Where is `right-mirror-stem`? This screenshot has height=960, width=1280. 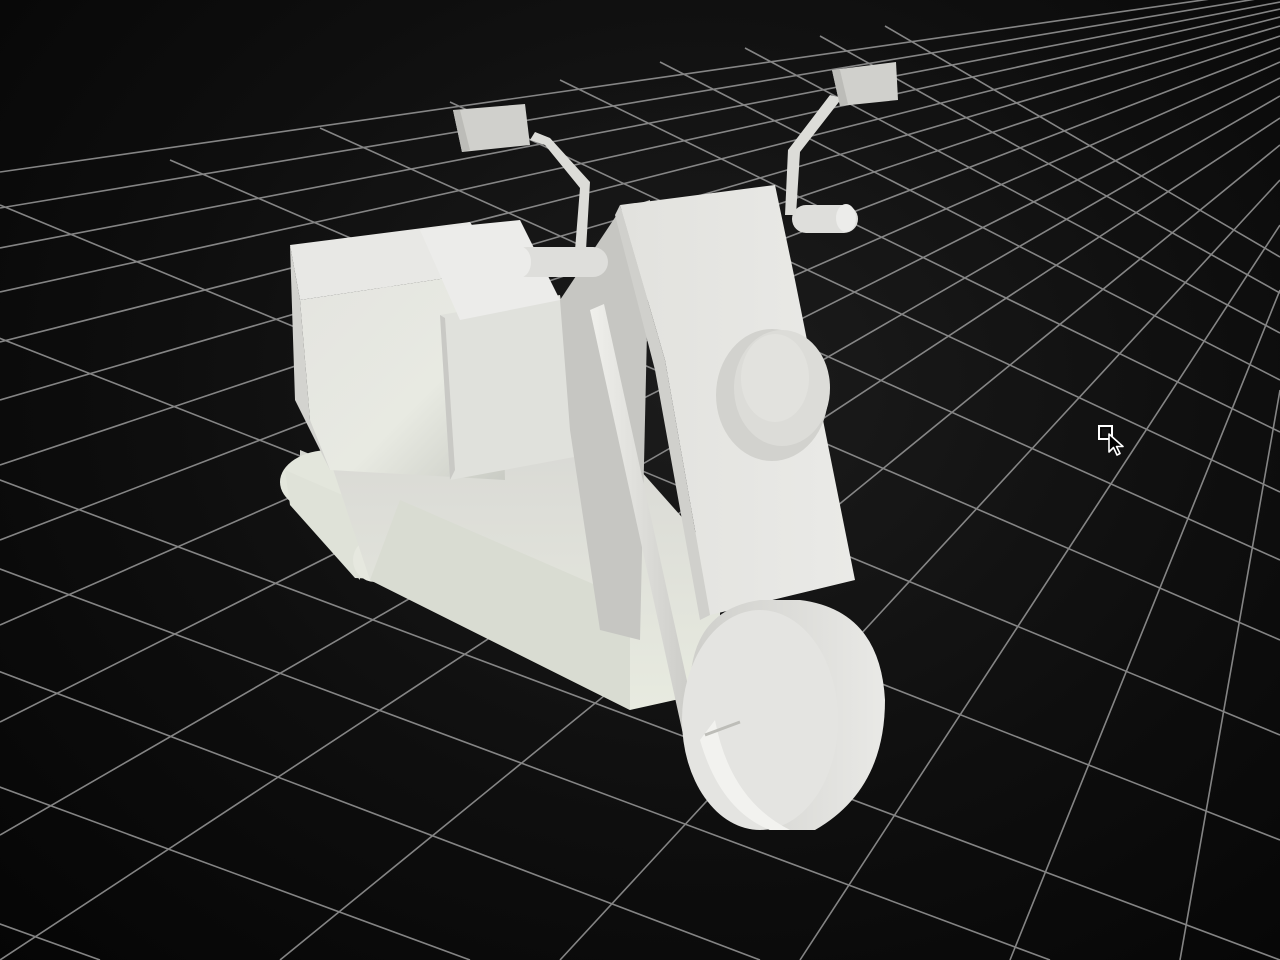
right-mirror-stem is located at coordinates (813, 155).